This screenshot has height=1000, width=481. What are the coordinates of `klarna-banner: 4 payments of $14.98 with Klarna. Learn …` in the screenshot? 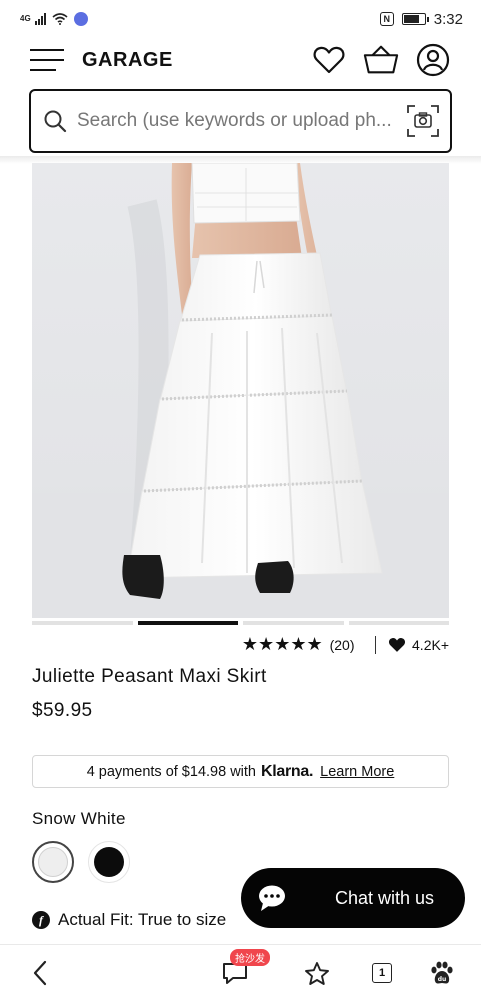 It's located at (240, 771).